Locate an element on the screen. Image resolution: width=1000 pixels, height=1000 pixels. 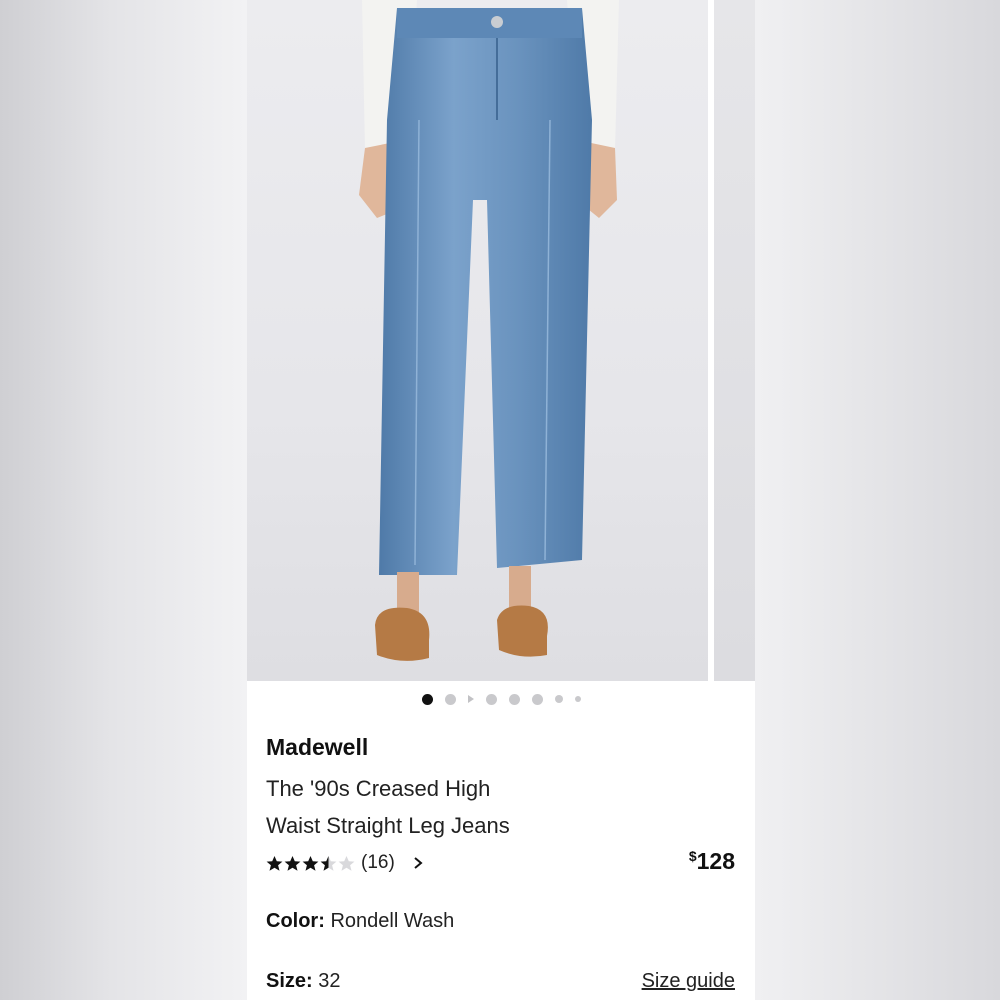
video-play-icon is located at coordinates (470, 699).